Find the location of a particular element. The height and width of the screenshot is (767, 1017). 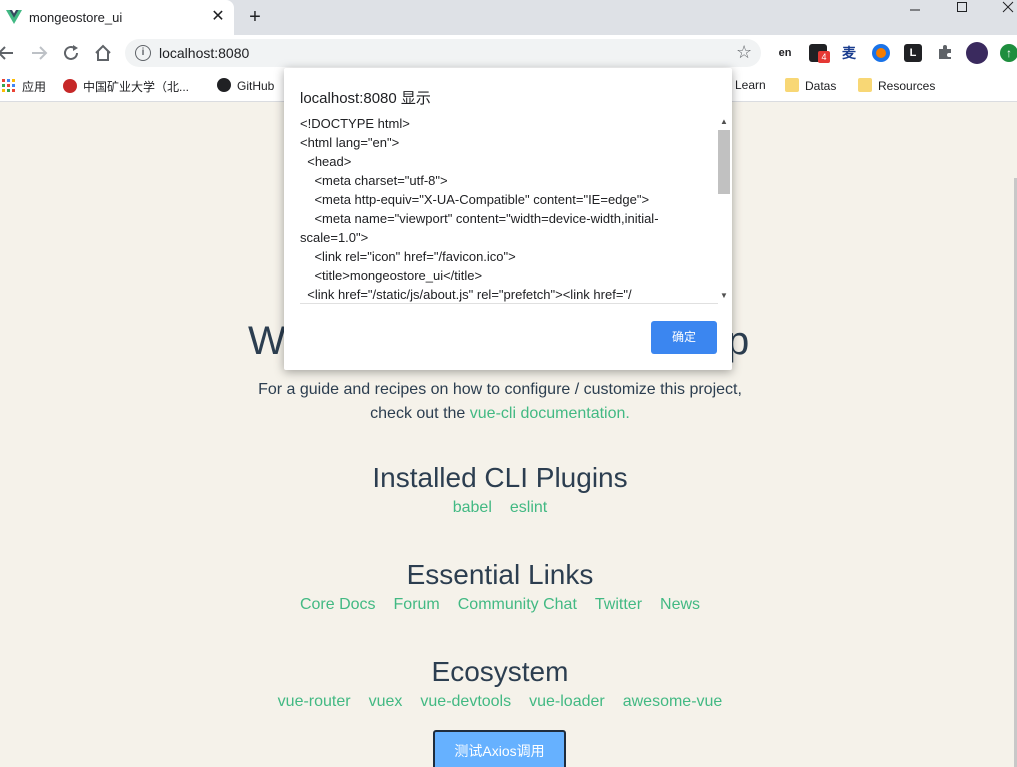

link-vue-loader: vue-loader is located at coordinates (567, 701).